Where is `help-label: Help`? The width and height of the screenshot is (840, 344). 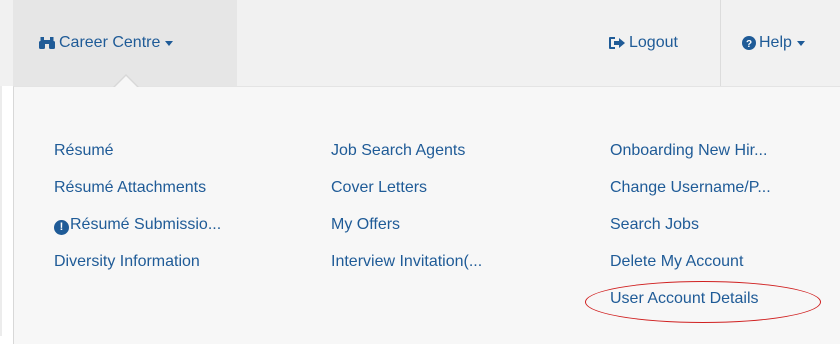 help-label: Help is located at coordinates (775, 42).